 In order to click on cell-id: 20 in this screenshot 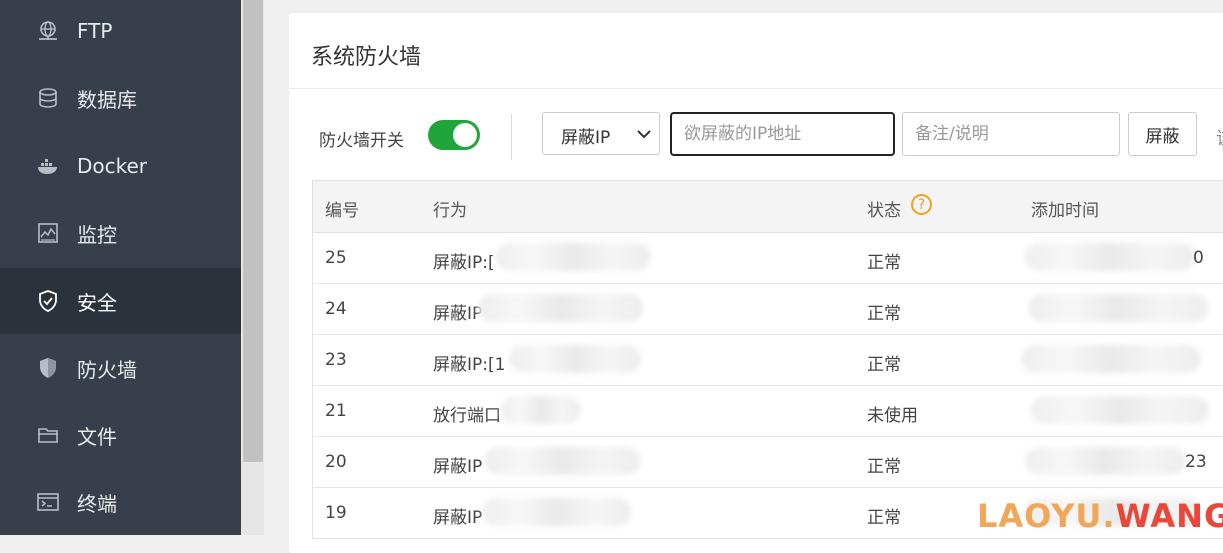, I will do `click(336, 462)`.